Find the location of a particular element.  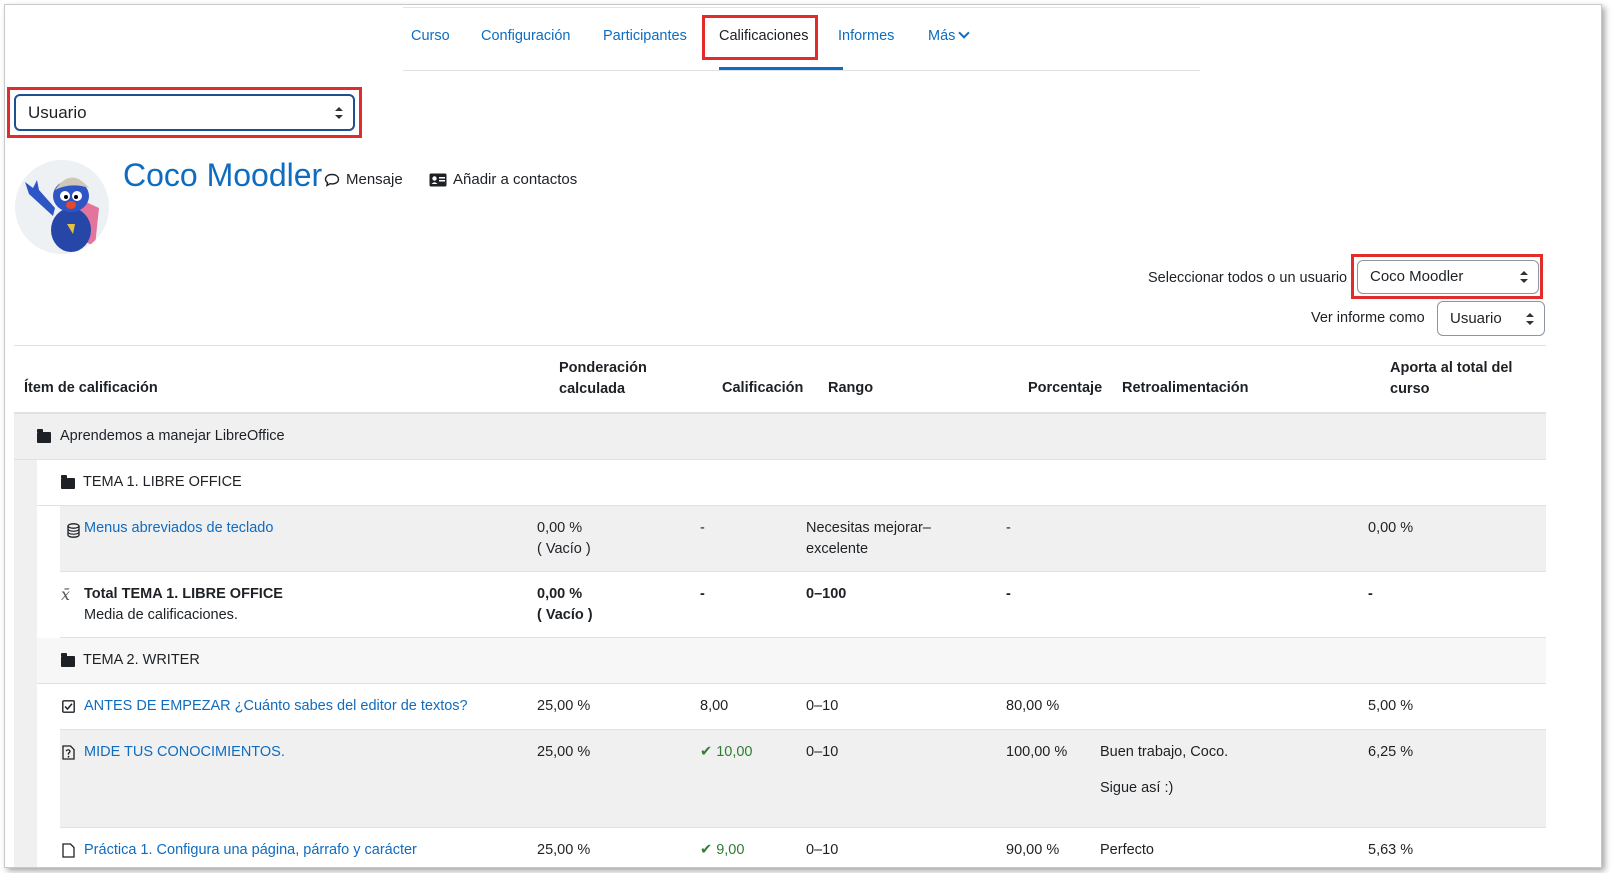

view-as-select: Usuario is located at coordinates (1491, 318).